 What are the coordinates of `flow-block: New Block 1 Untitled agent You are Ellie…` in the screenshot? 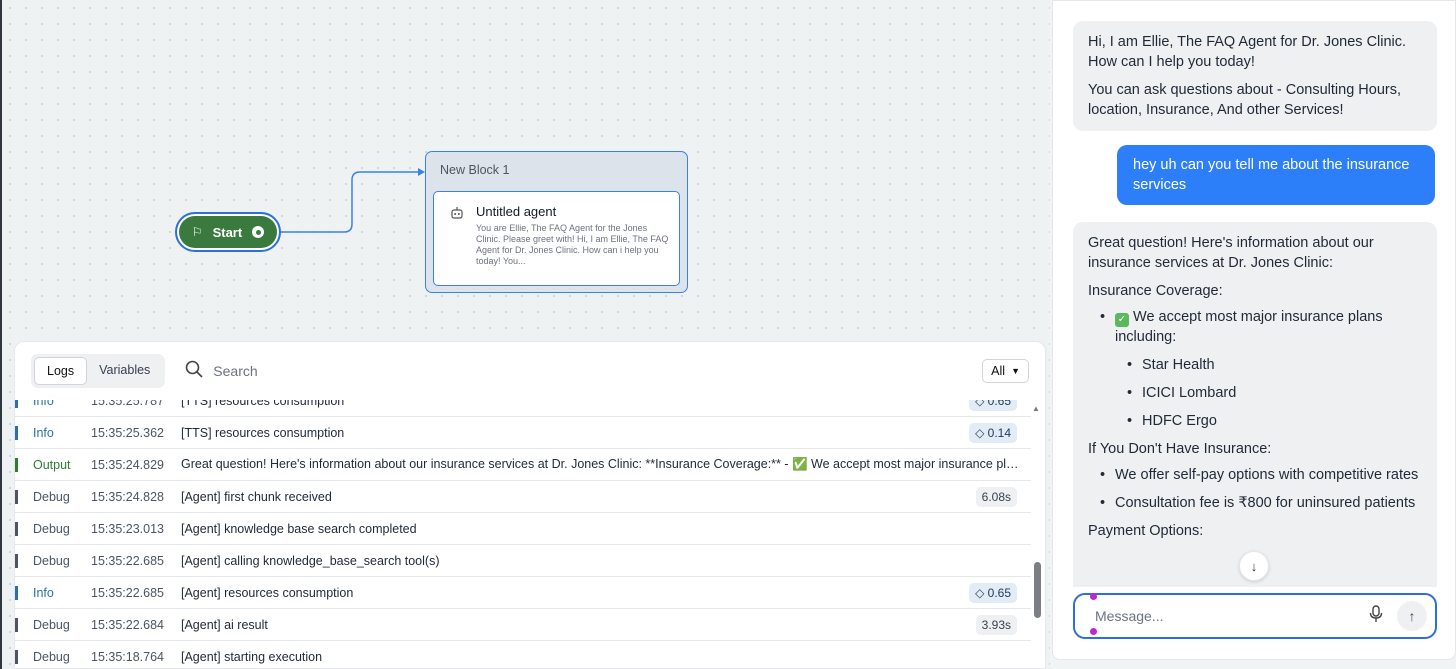 It's located at (556, 222).